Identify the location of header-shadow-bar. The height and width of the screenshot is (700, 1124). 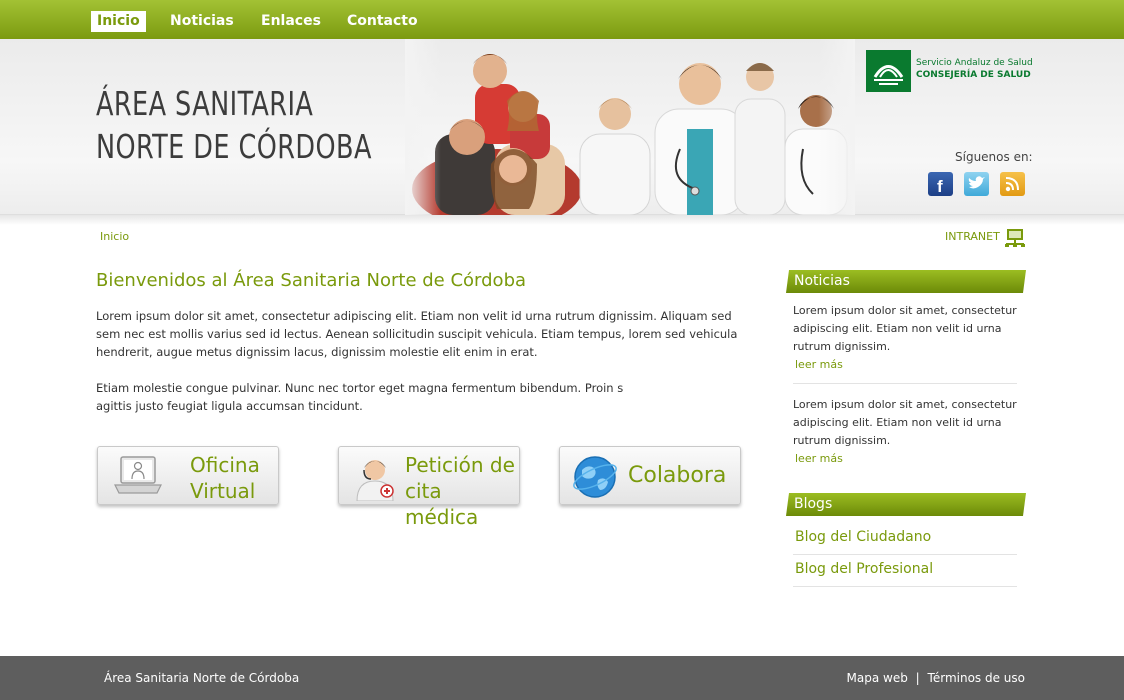
(562, 220).